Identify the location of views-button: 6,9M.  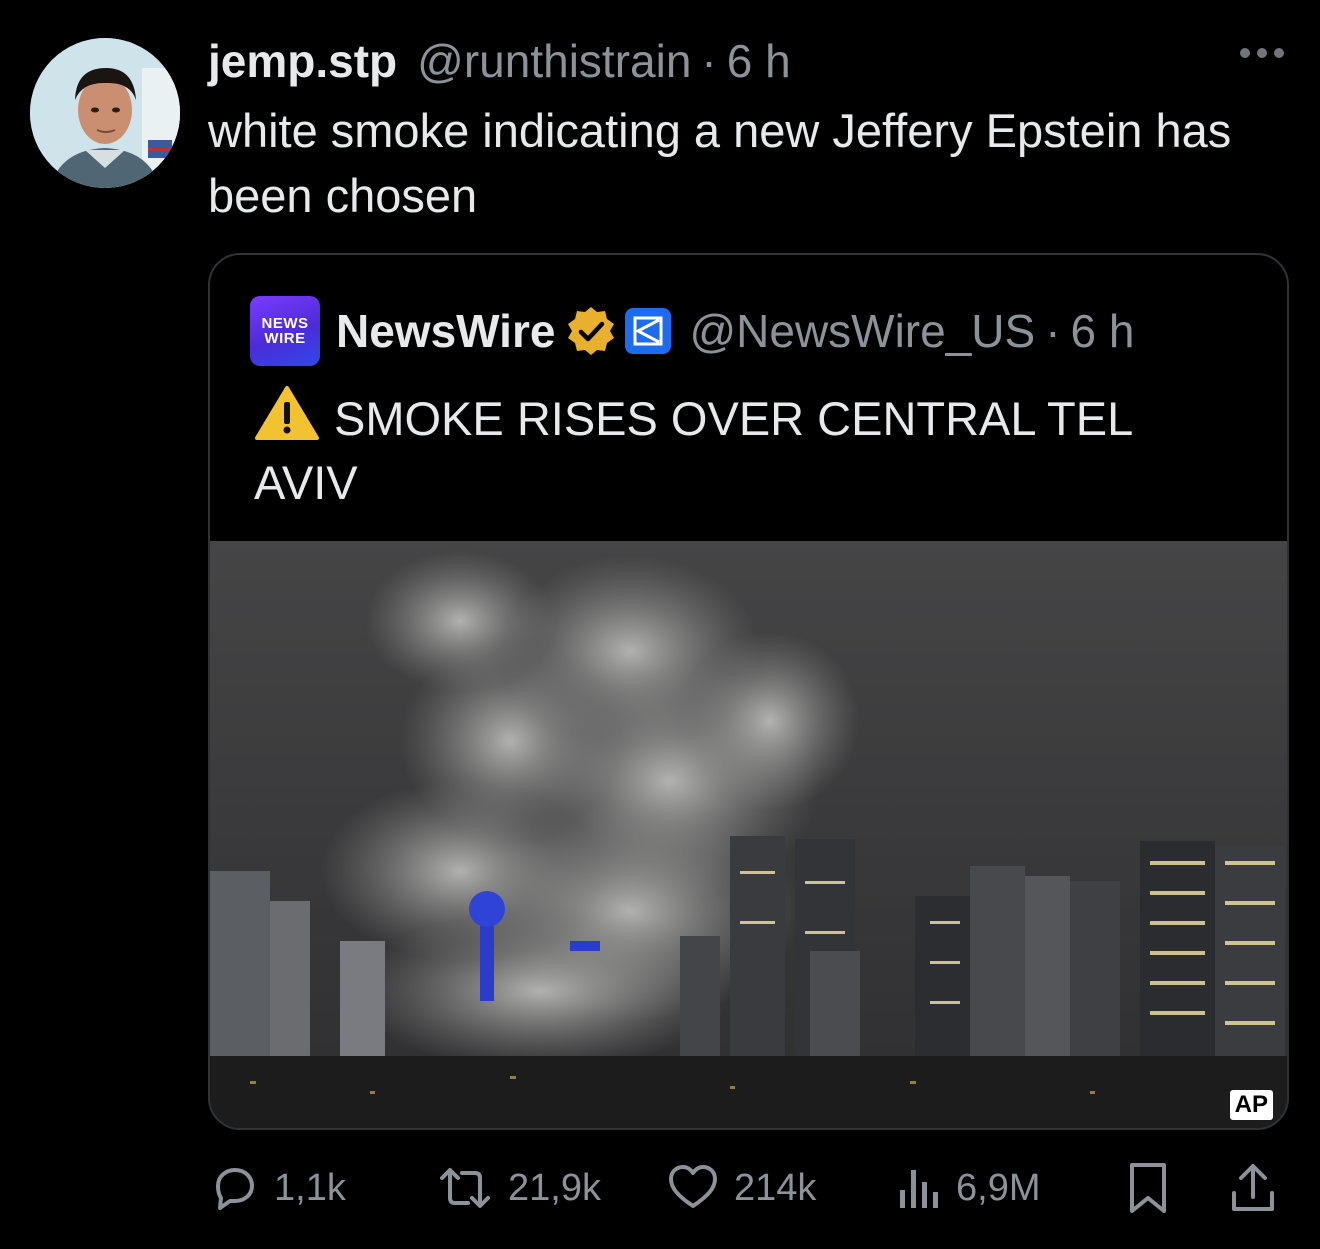
(968, 1188).